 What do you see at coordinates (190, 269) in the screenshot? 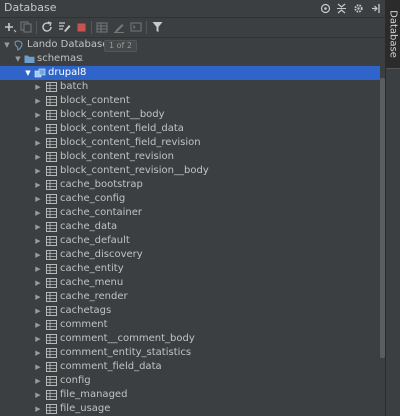
I see `table-row: ▶ cache_entity` at bounding box center [190, 269].